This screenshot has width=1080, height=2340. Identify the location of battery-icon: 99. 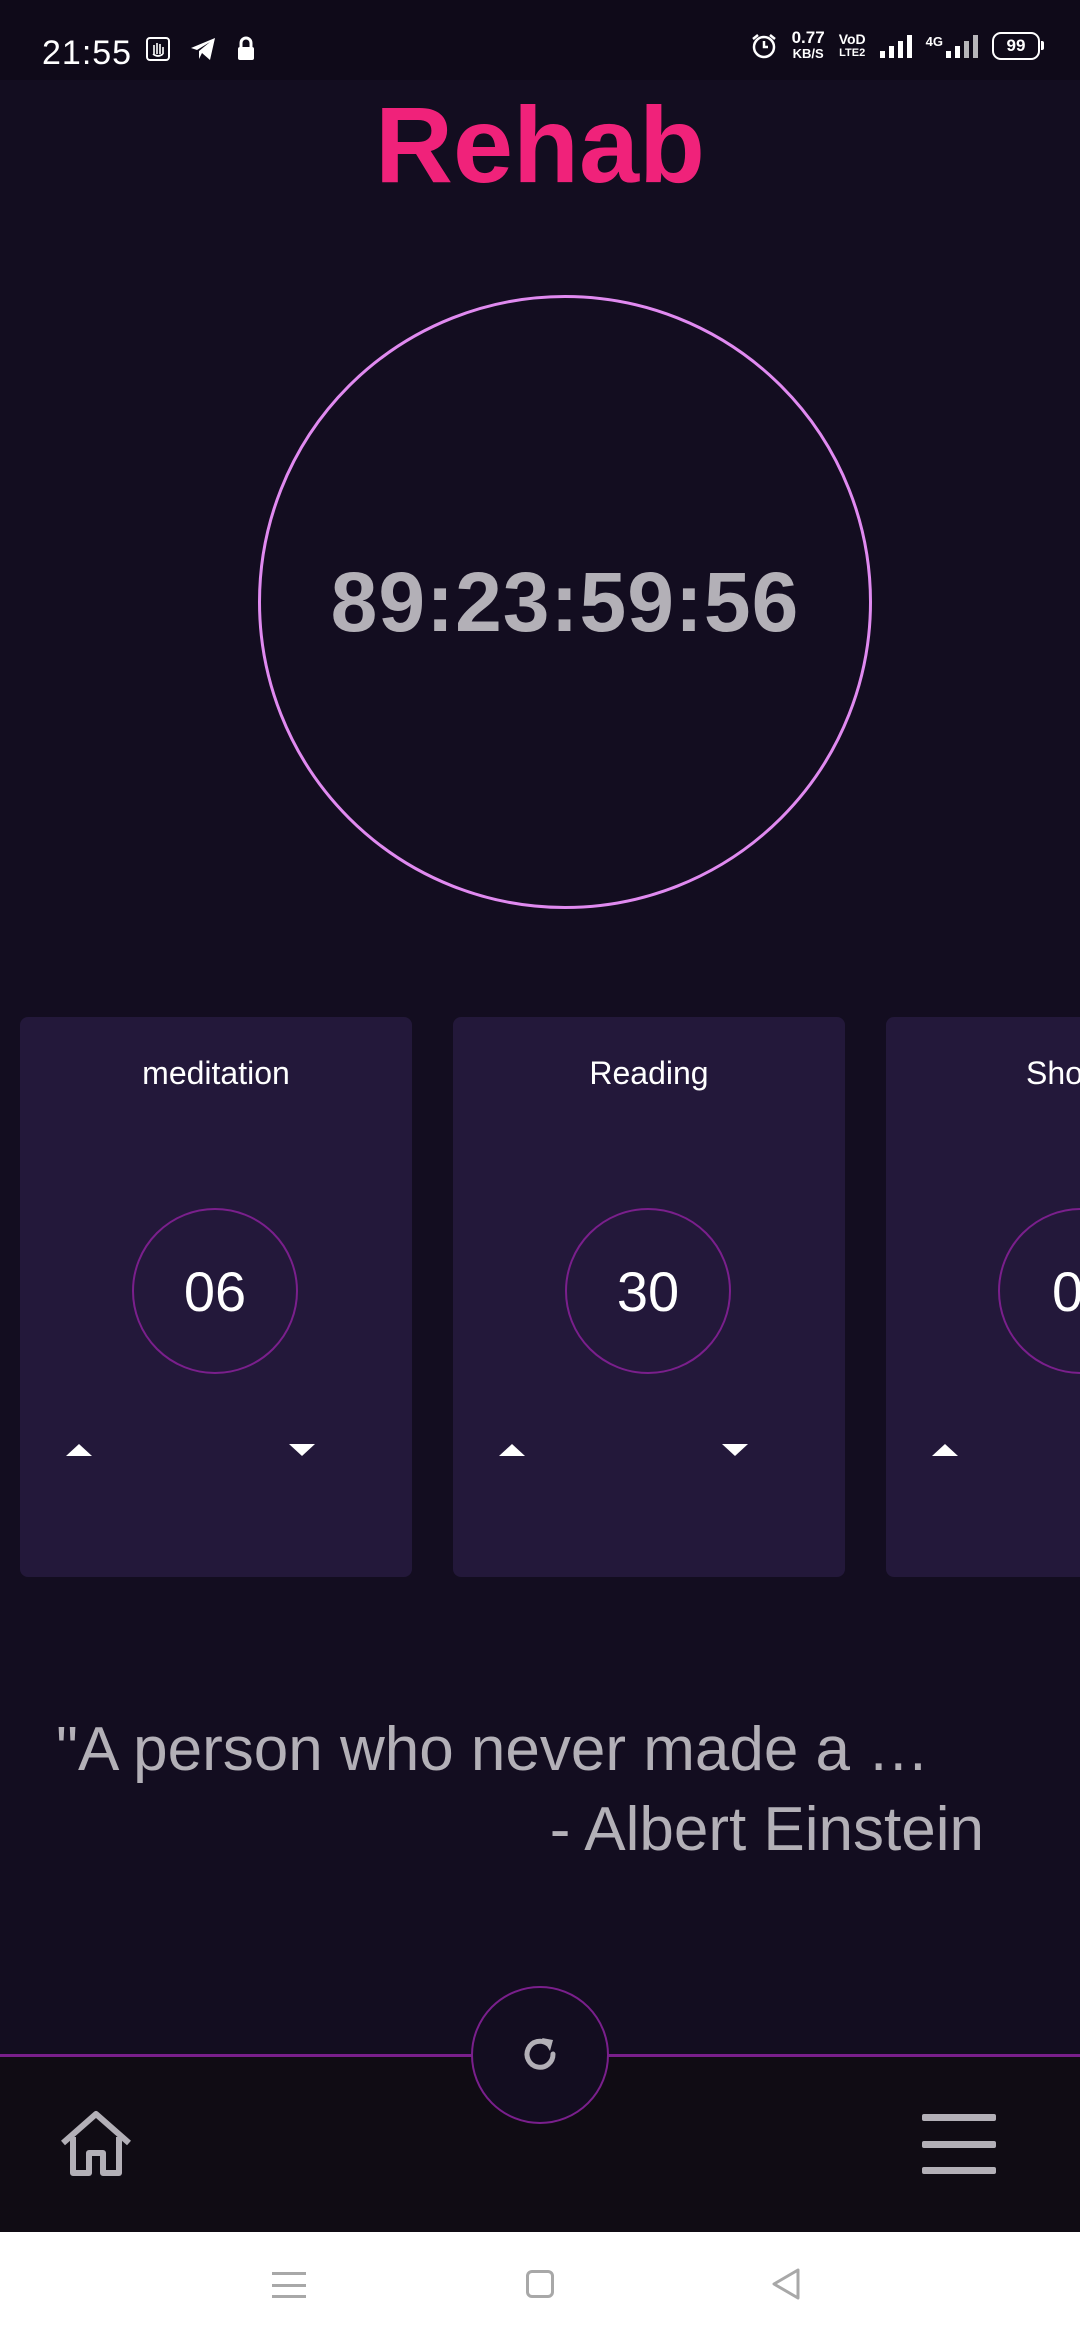
(1018, 46).